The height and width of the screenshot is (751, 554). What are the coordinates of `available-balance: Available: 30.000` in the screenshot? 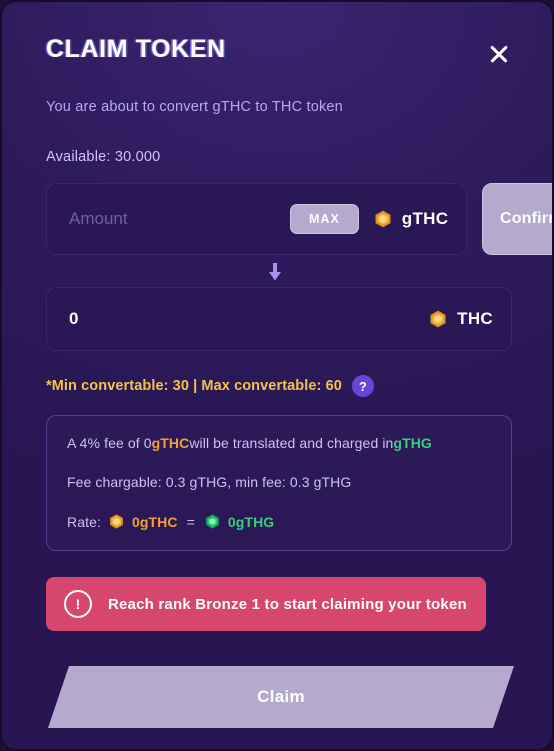 It's located at (103, 157).